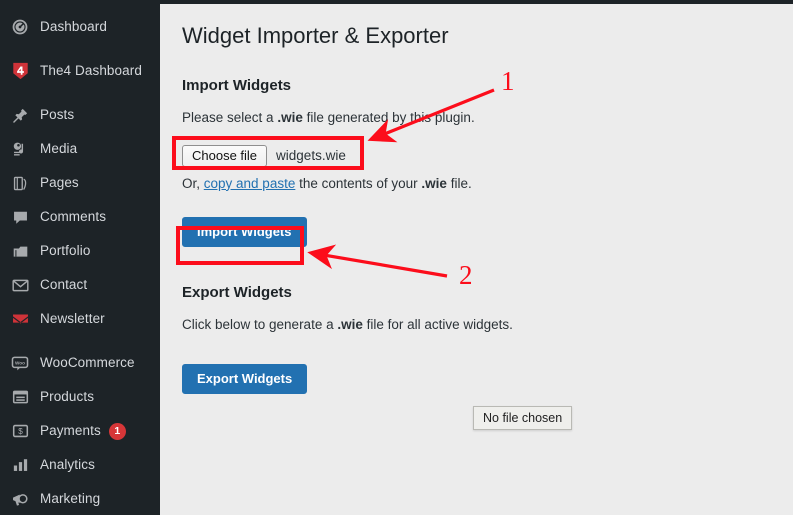 The image size is (793, 515). What do you see at coordinates (523, 418) in the screenshot?
I see `no-file-chosen-tooltip: No file chosen` at bounding box center [523, 418].